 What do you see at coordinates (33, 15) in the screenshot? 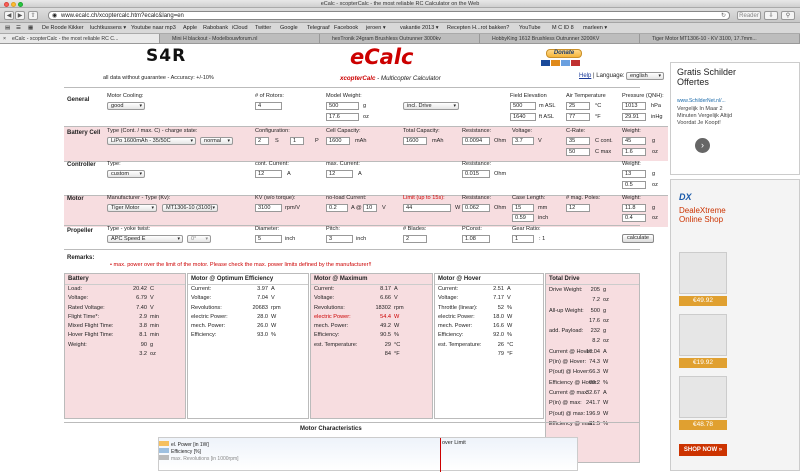
I see `share-button: ⇧` at bounding box center [33, 15].